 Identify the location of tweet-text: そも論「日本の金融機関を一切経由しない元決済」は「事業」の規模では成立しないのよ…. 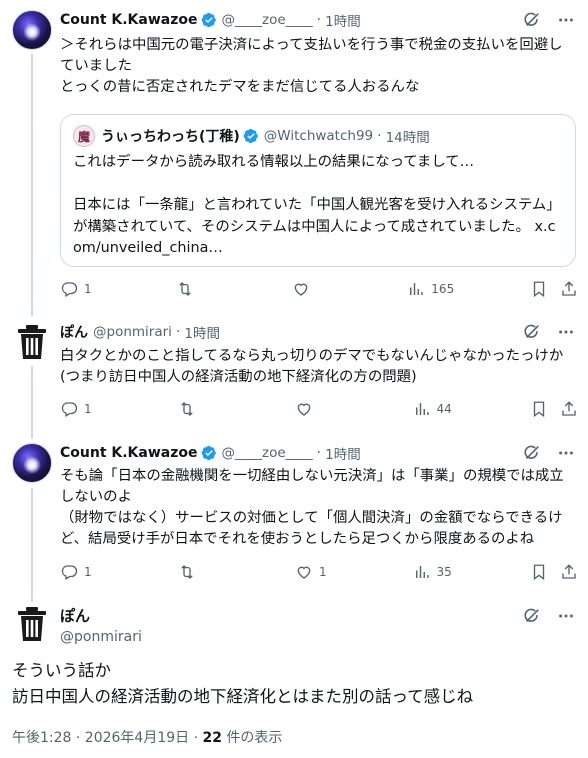
(312, 507).